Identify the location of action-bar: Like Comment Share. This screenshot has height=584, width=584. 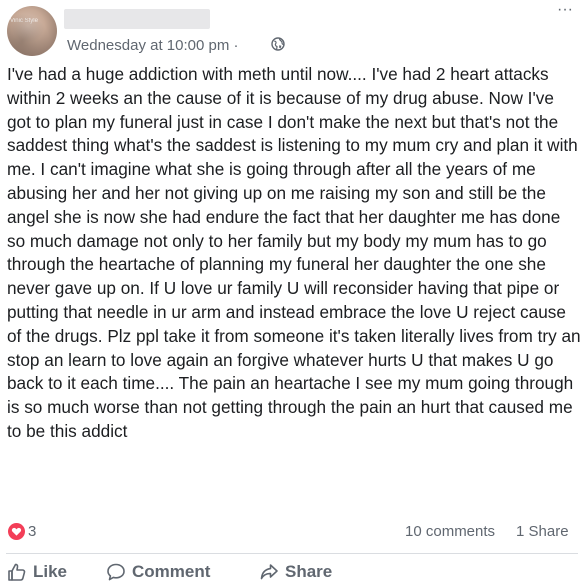
(292, 570).